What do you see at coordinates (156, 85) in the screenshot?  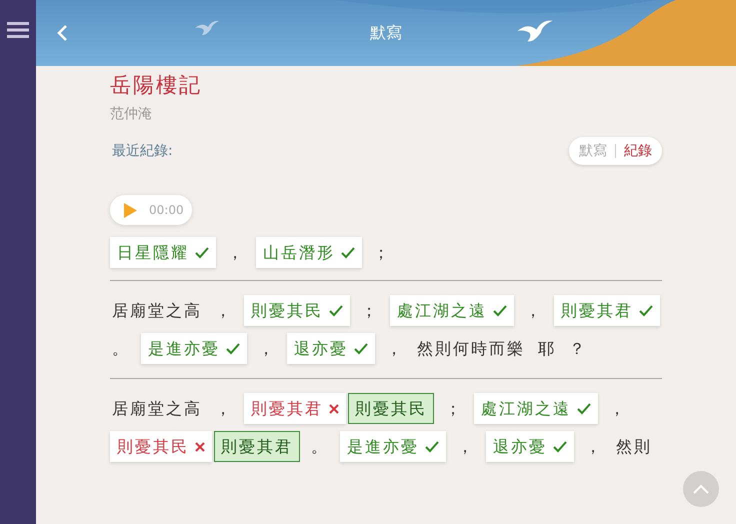 I see `poem-title: 岳陽樓記` at bounding box center [156, 85].